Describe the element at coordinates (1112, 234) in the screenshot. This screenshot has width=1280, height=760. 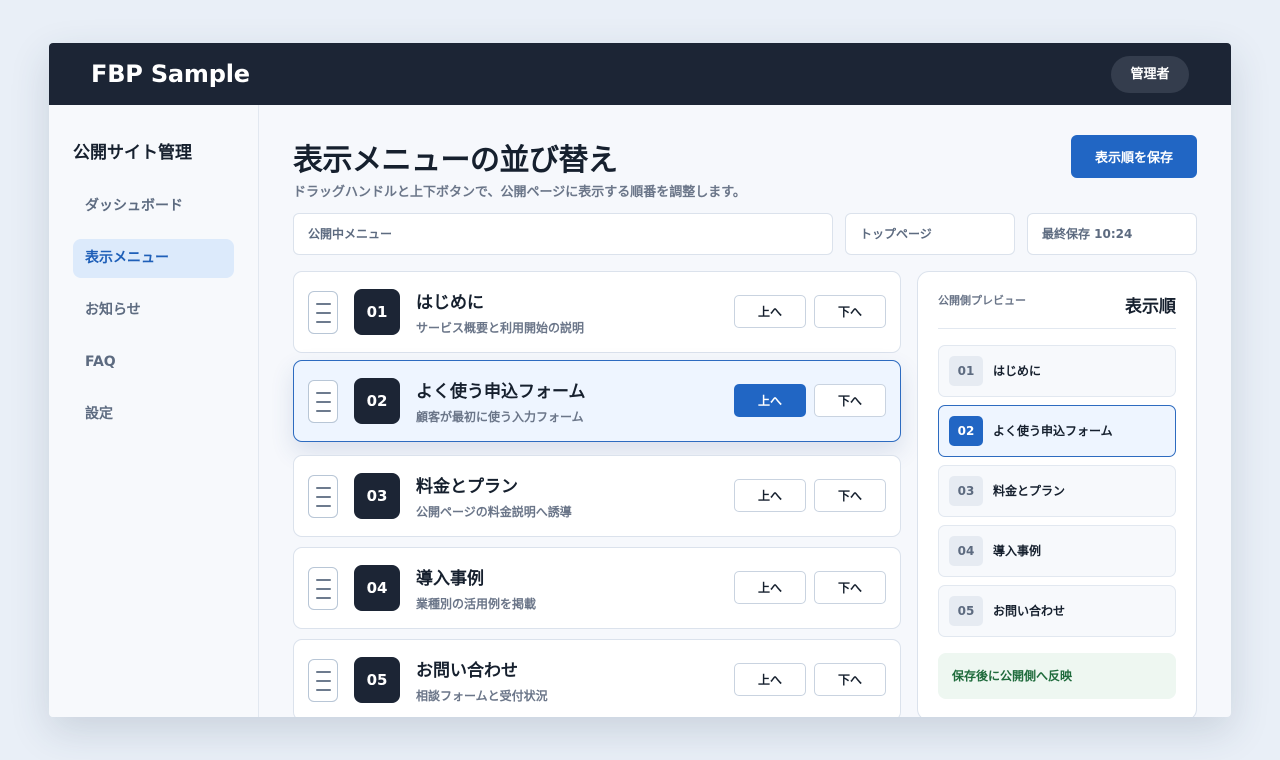
I see `last-saved-status: 最終保存 10:24` at that location.